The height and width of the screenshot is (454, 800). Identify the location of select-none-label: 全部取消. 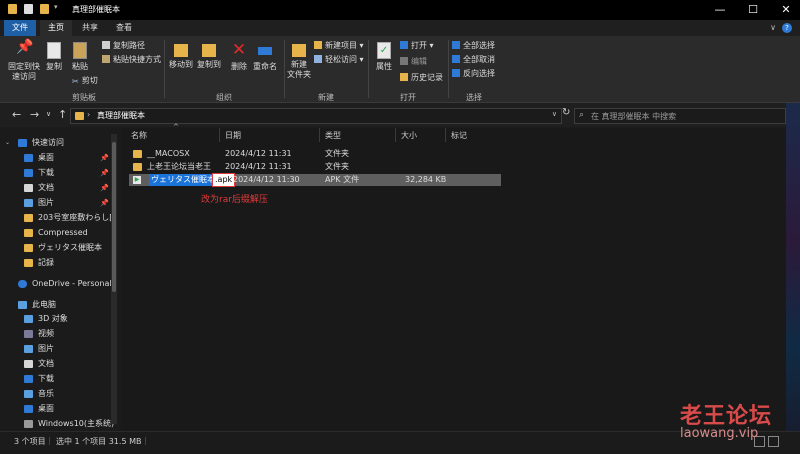
(479, 59).